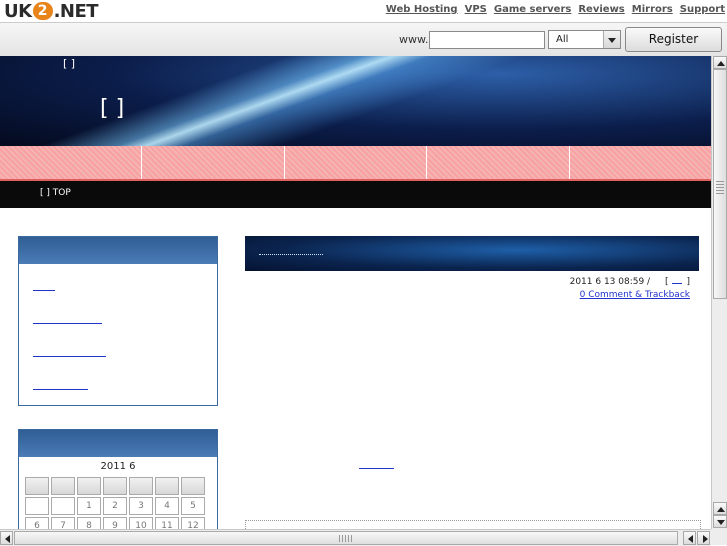 Image resolution: width=727 pixels, height=546 pixels. What do you see at coordinates (118, 443) in the screenshot?
I see `calendar-box-header` at bounding box center [118, 443].